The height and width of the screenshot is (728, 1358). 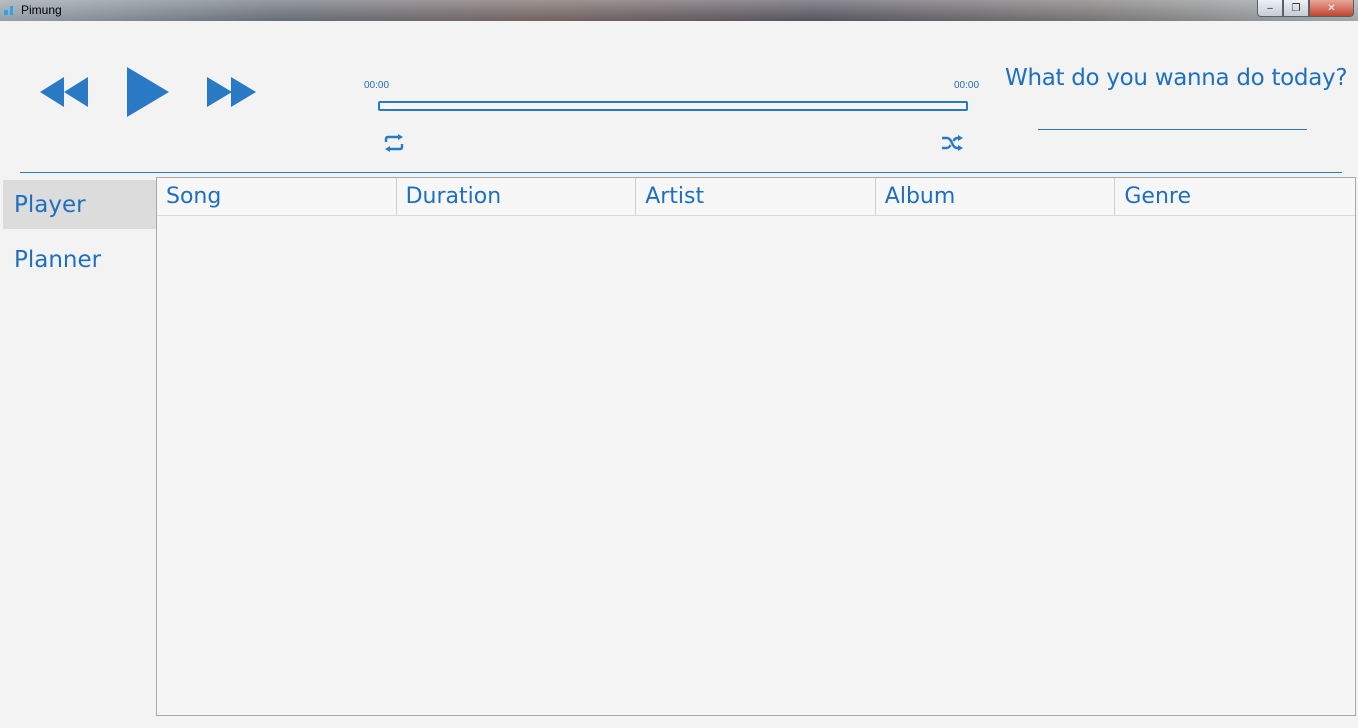 I want to click on progress-bar, so click(x=673, y=106).